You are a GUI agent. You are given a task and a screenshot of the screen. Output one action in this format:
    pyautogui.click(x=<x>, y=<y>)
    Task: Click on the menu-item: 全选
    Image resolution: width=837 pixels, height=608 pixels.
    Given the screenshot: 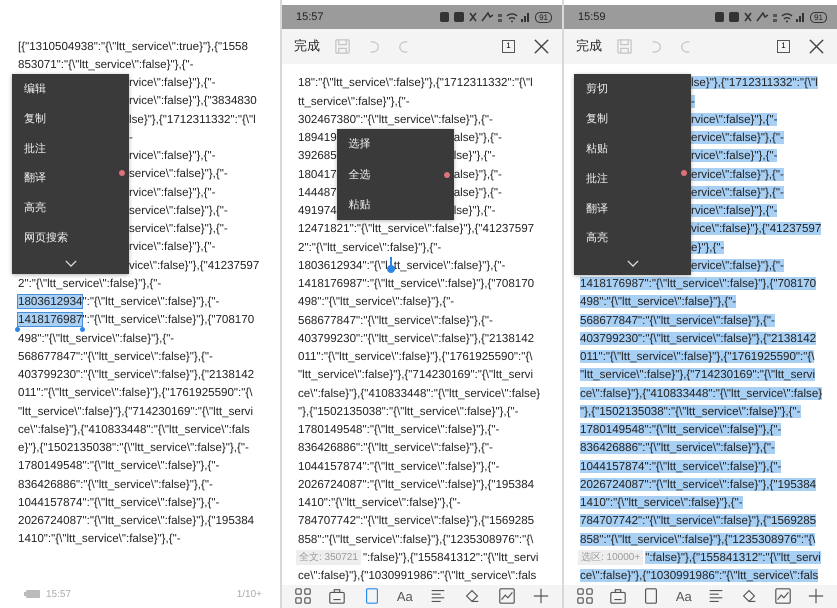 What is the action you would take?
    pyautogui.click(x=359, y=174)
    